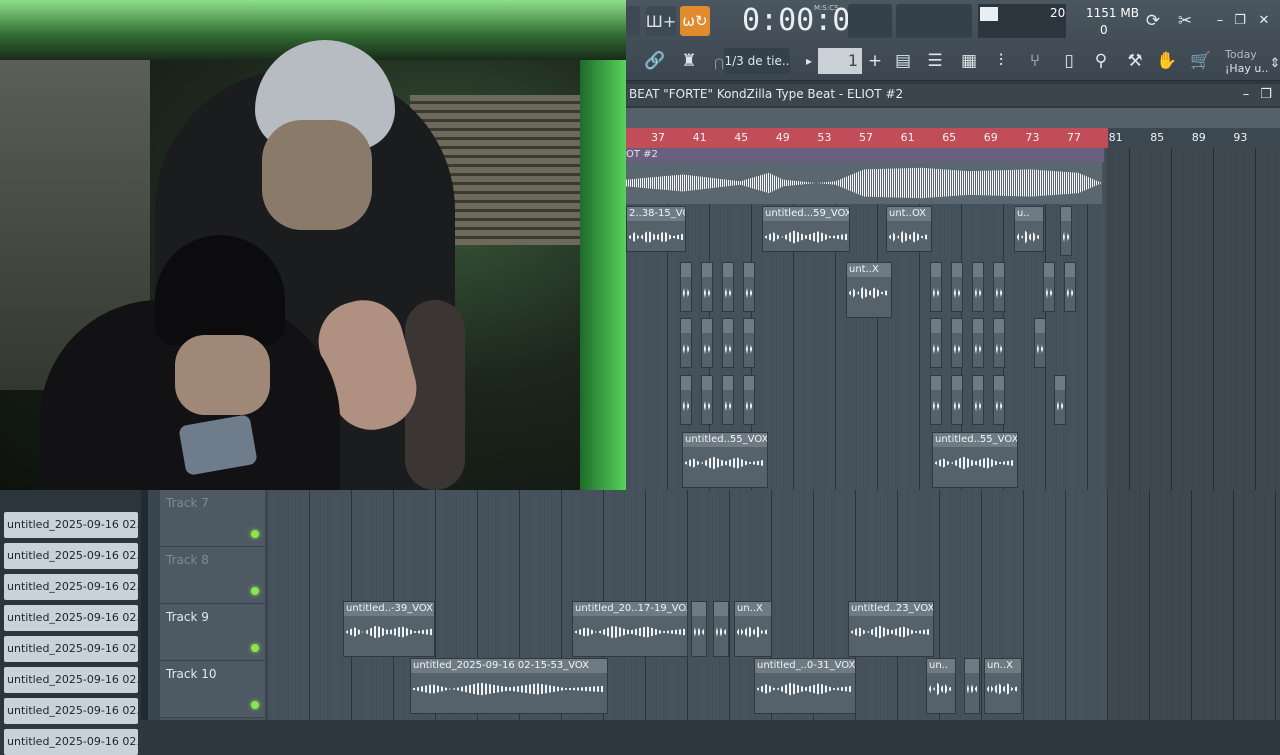 The image size is (1280, 755). What do you see at coordinates (695, 21) in the screenshot?
I see `metronome-button: ѡ↻` at bounding box center [695, 21].